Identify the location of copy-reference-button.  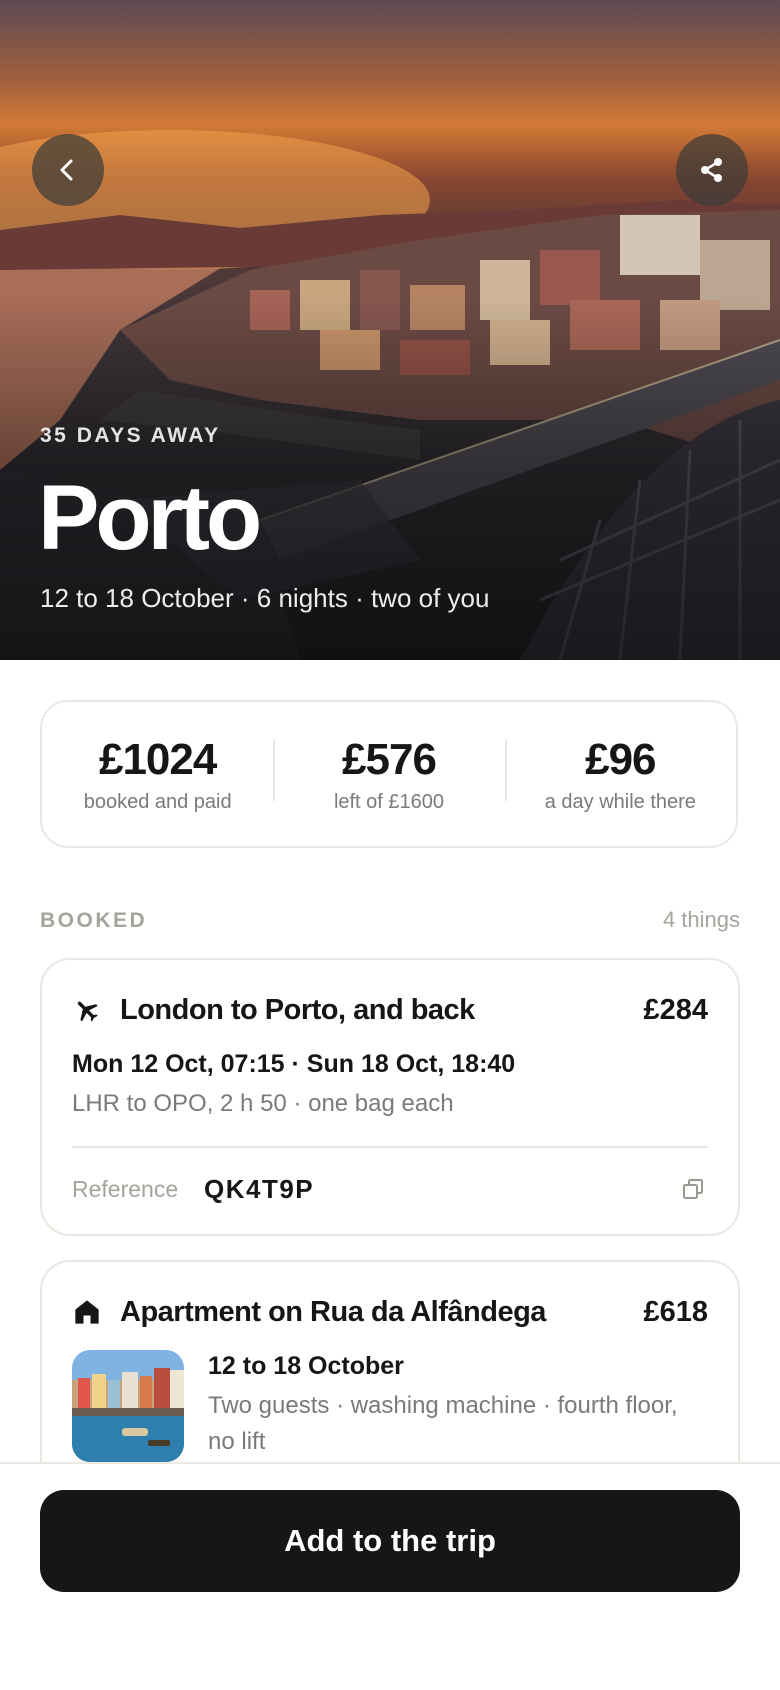
(693, 1189).